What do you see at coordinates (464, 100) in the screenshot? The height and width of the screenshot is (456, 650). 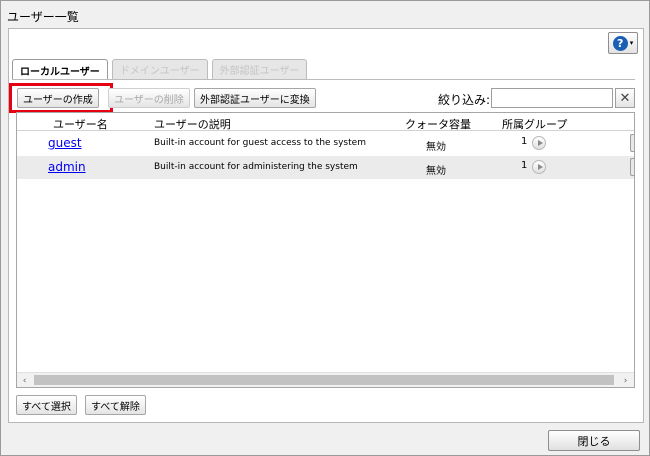 I see `filter-label: 絞り込み:` at bounding box center [464, 100].